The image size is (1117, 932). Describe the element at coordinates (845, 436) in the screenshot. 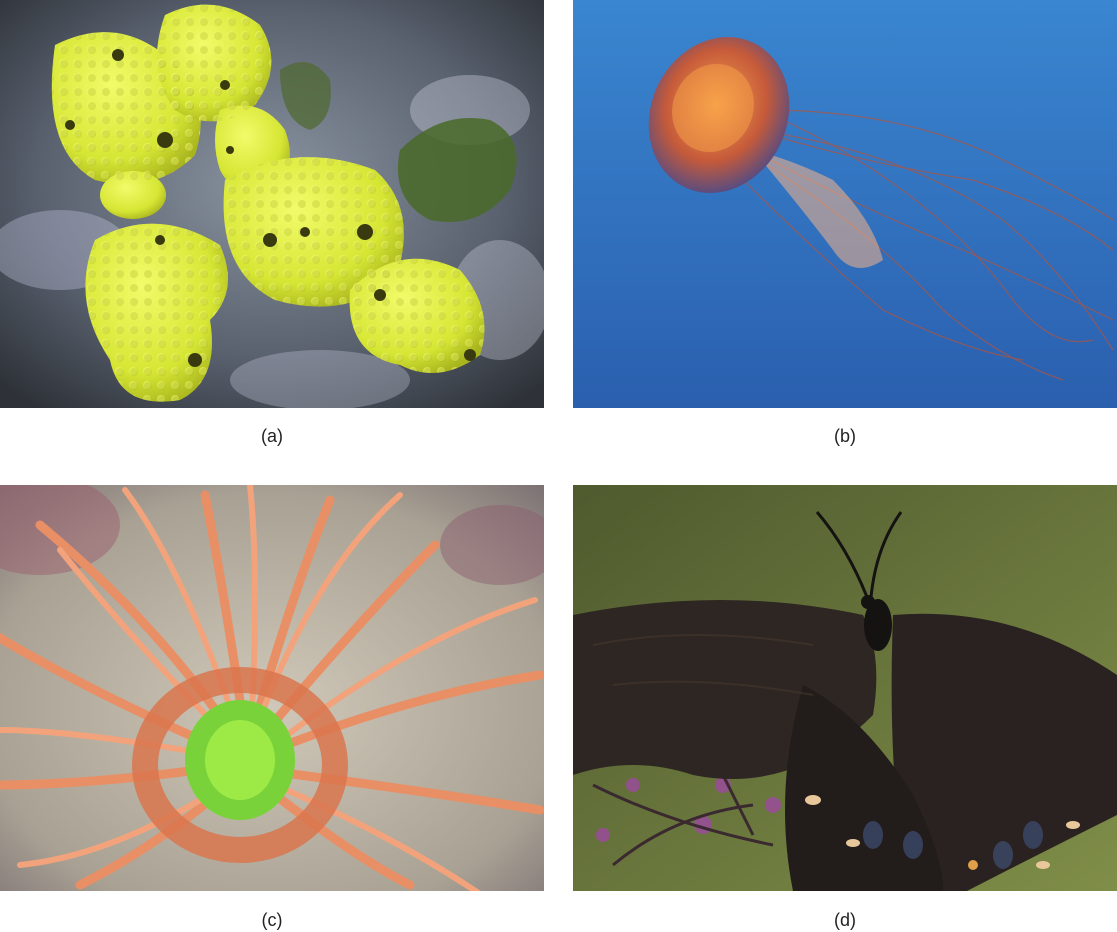

I see `caption-b: (b)` at that location.